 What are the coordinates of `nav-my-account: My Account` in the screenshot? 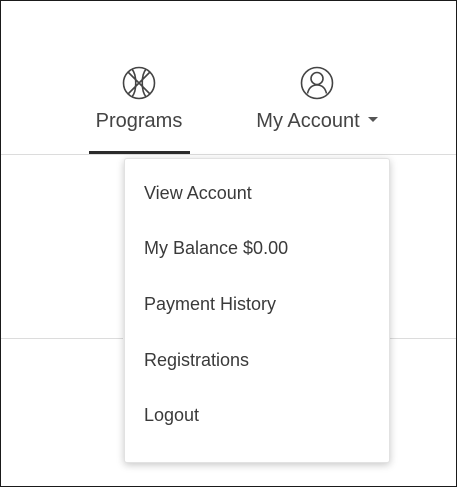 It's located at (317, 99).